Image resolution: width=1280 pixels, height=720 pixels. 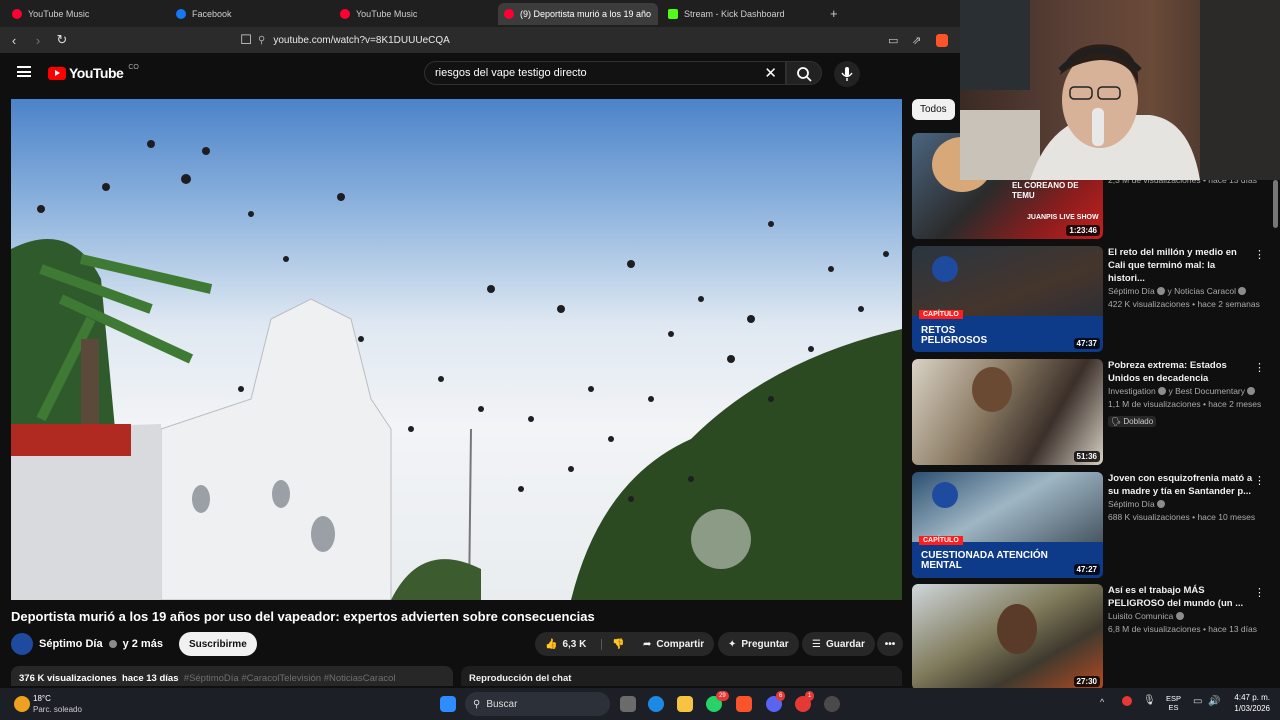 I want to click on weather-icon, so click(x=22, y=704).